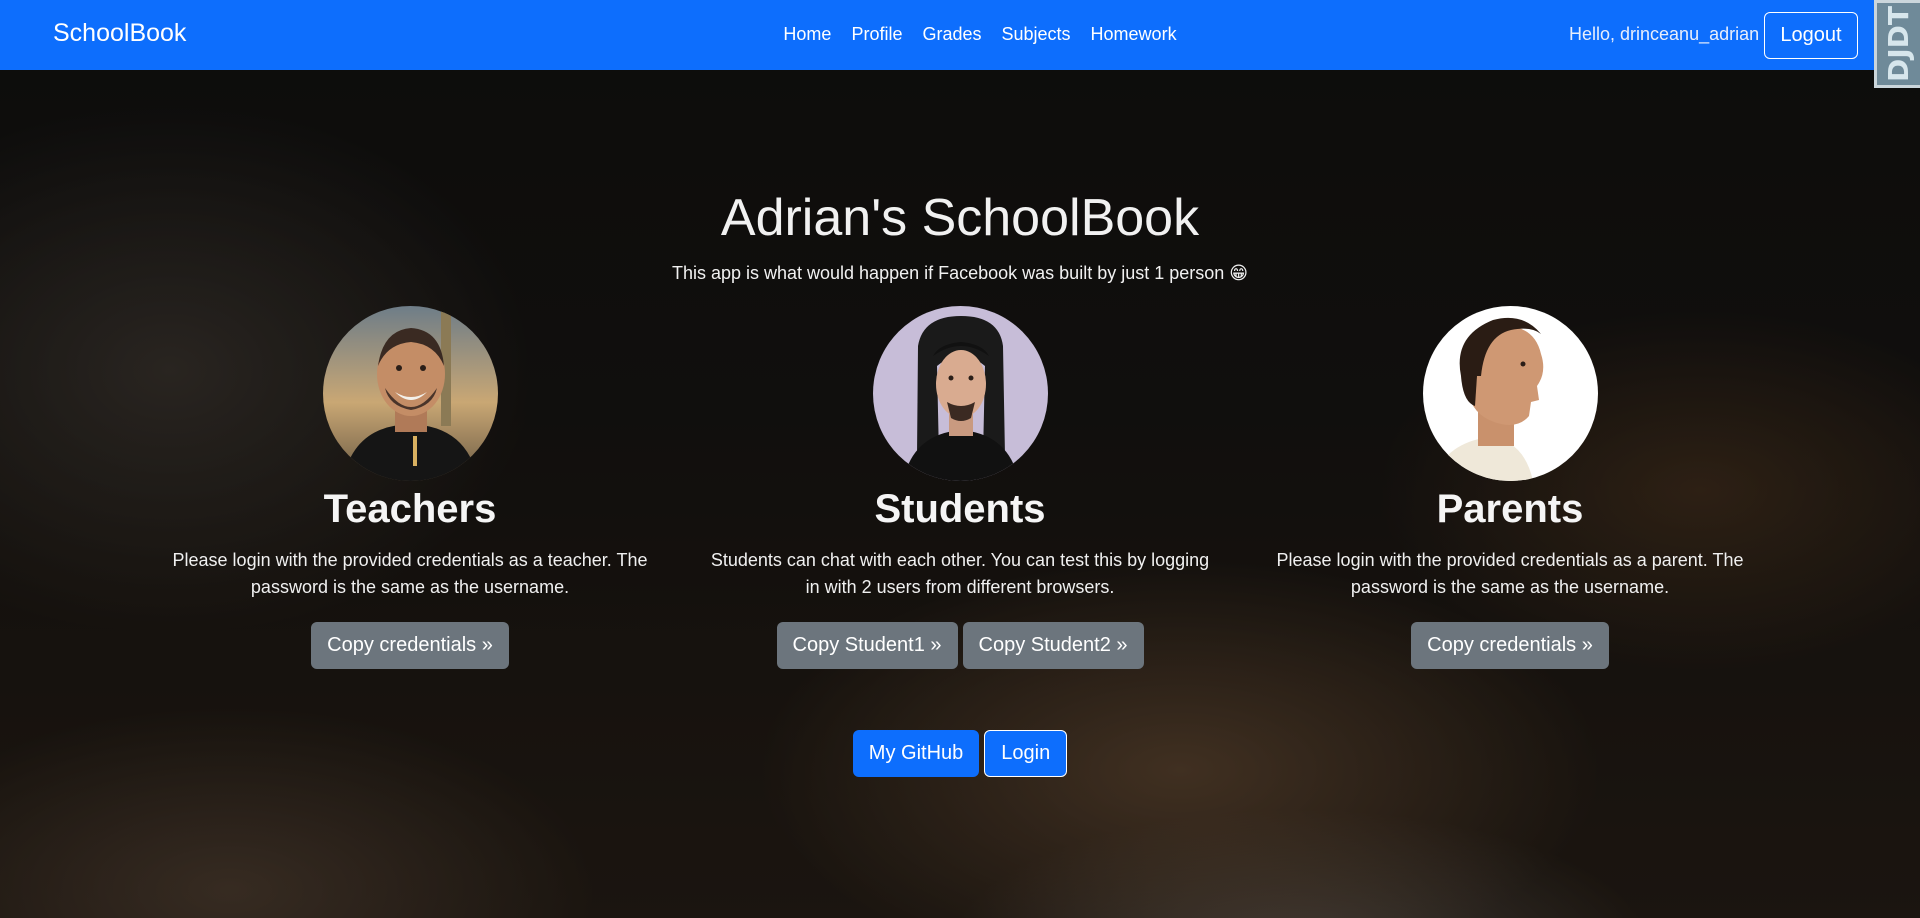  I want to click on parents-buttons: Copy credentials », so click(1510, 645).